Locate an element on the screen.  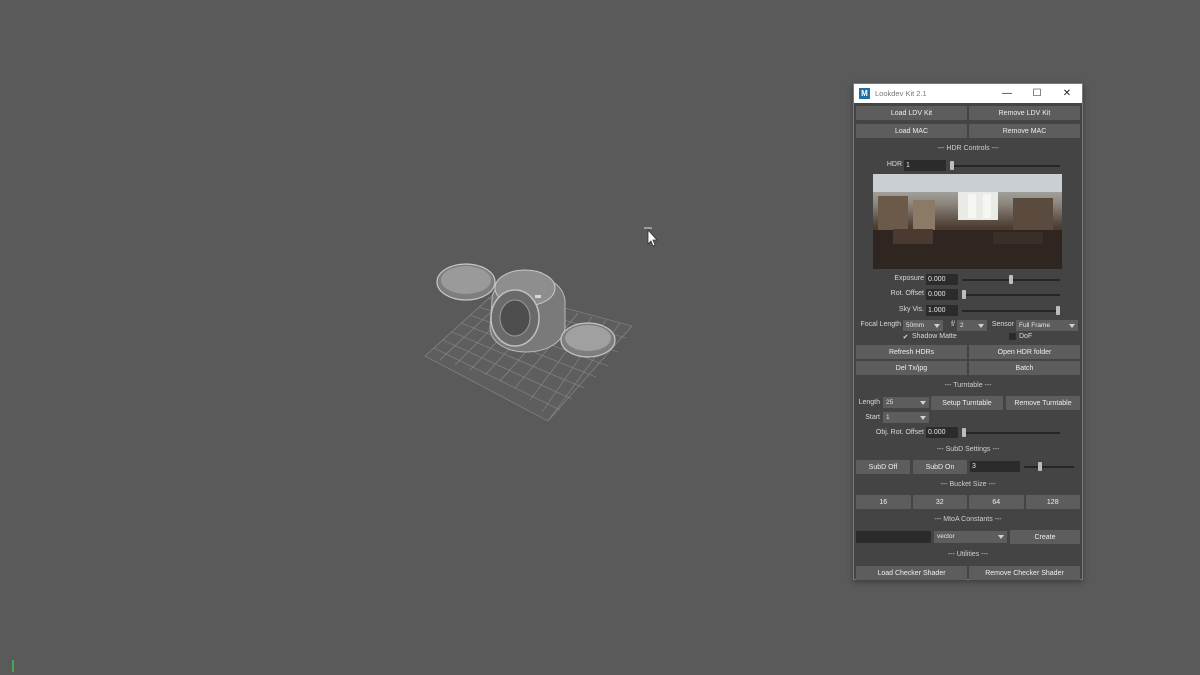
dof-label: DoF is located at coordinates (1026, 336).